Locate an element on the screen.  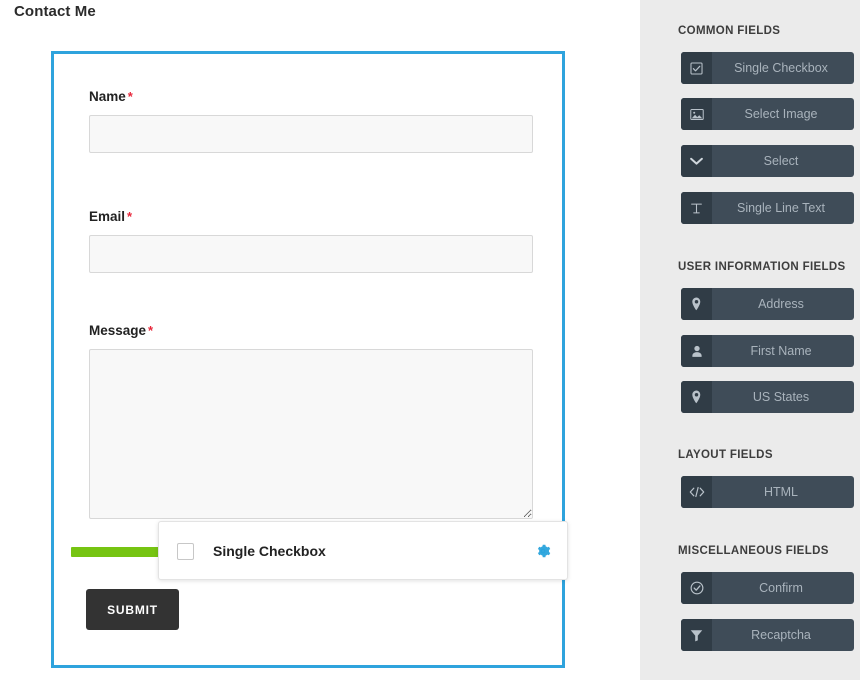
checkbox-icon is located at coordinates (185, 551).